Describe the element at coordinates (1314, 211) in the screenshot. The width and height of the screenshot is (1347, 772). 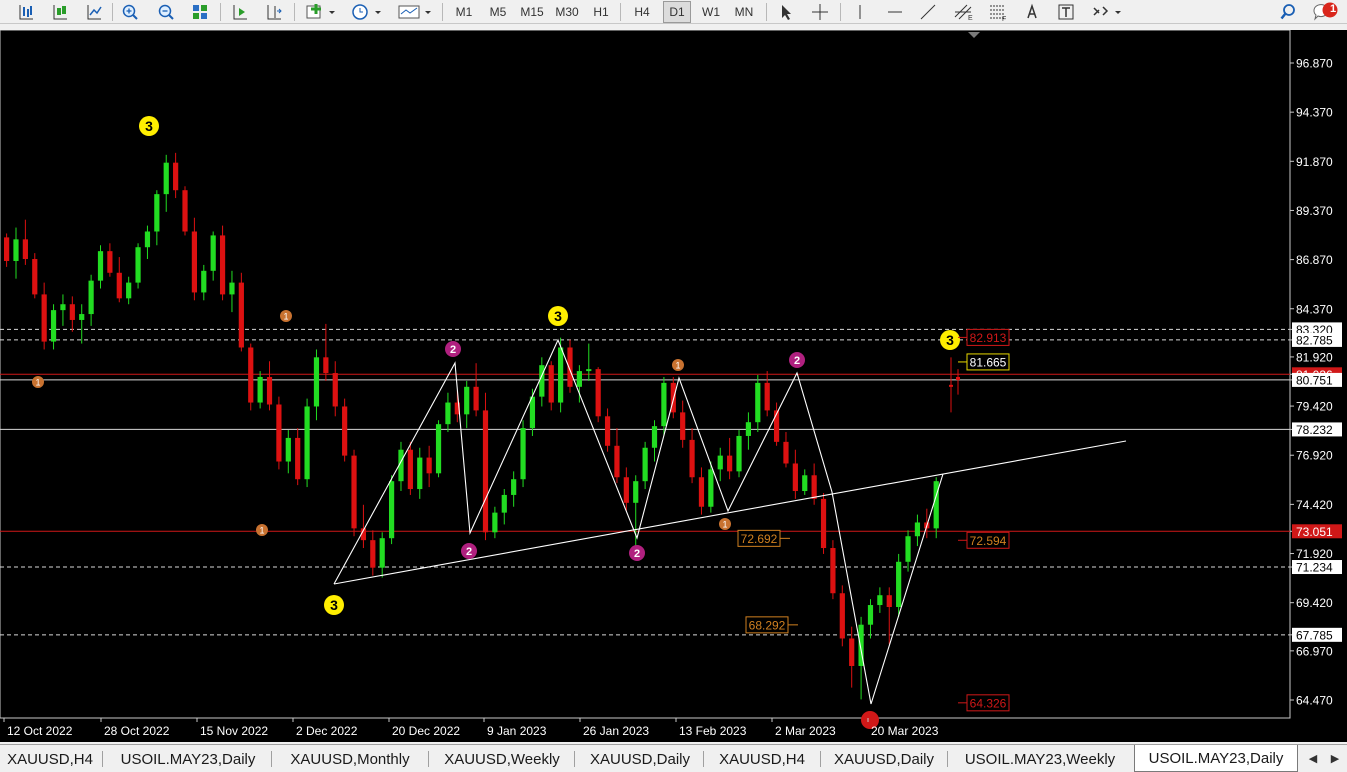
I see `price-axis-label: 89.370` at that location.